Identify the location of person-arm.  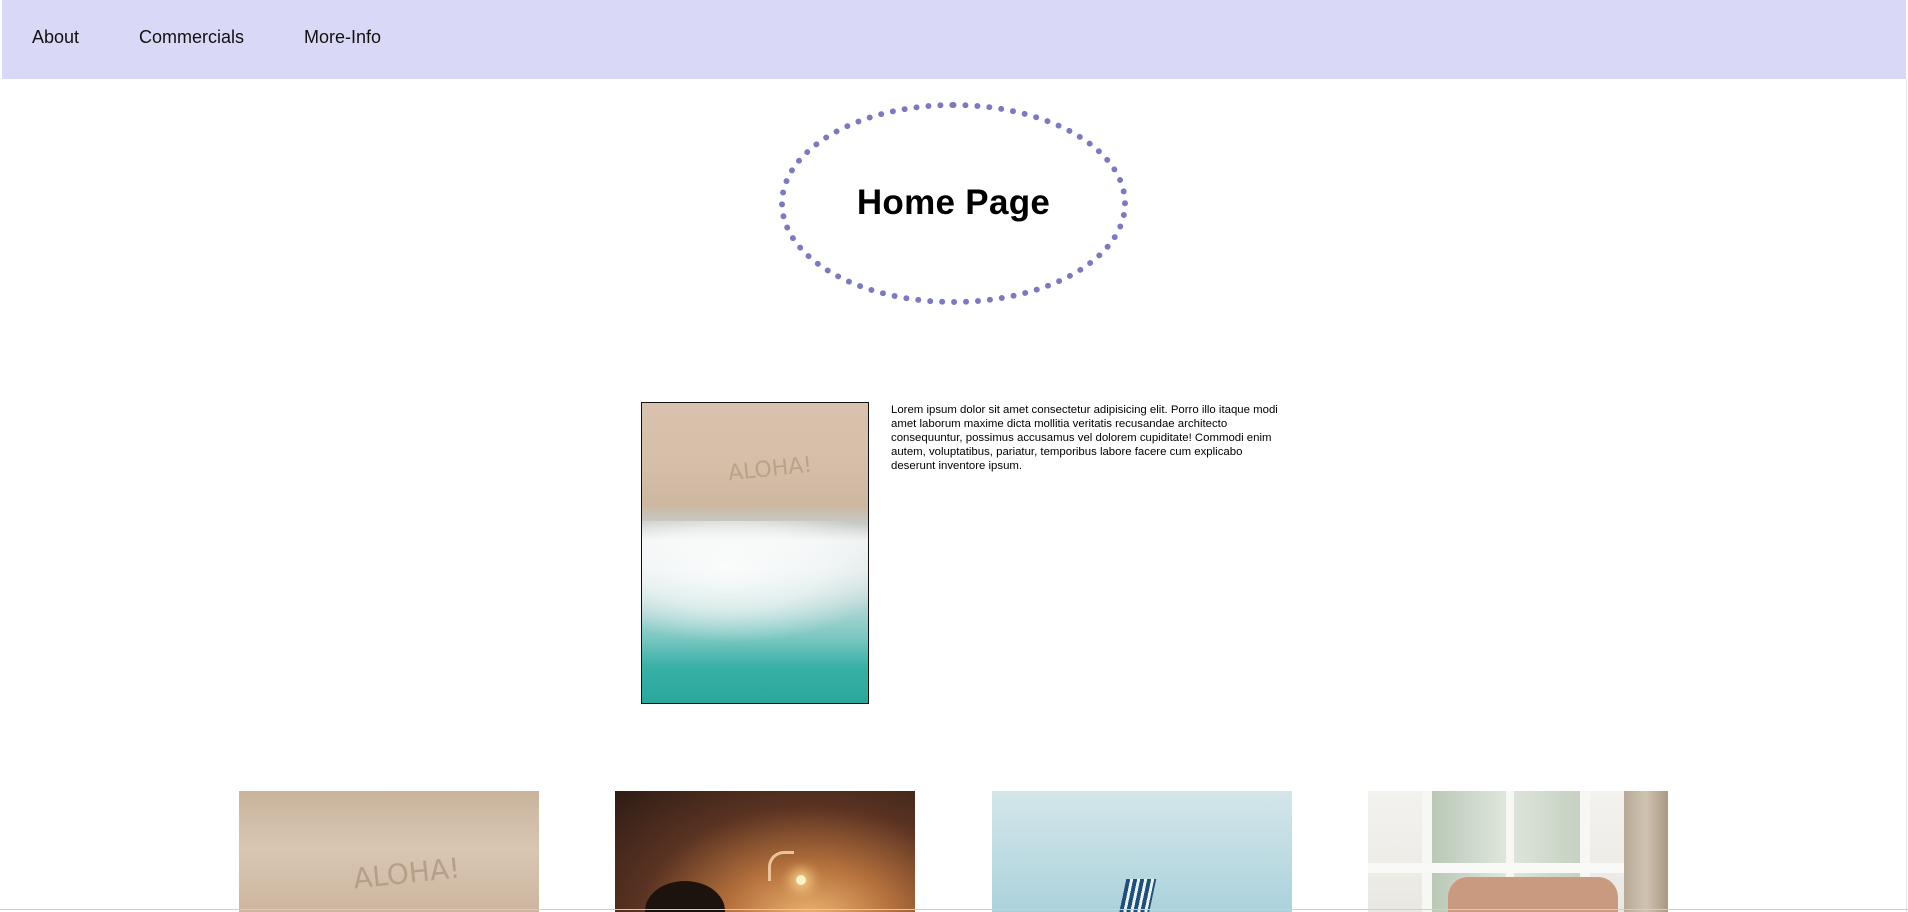
(1533, 894).